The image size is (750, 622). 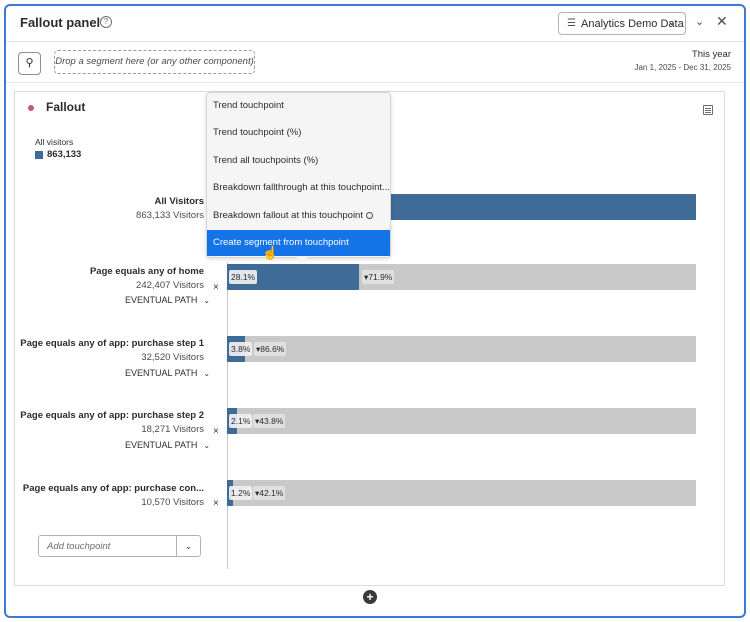 I want to click on touchpoint-name: All Visitors, so click(x=179, y=201).